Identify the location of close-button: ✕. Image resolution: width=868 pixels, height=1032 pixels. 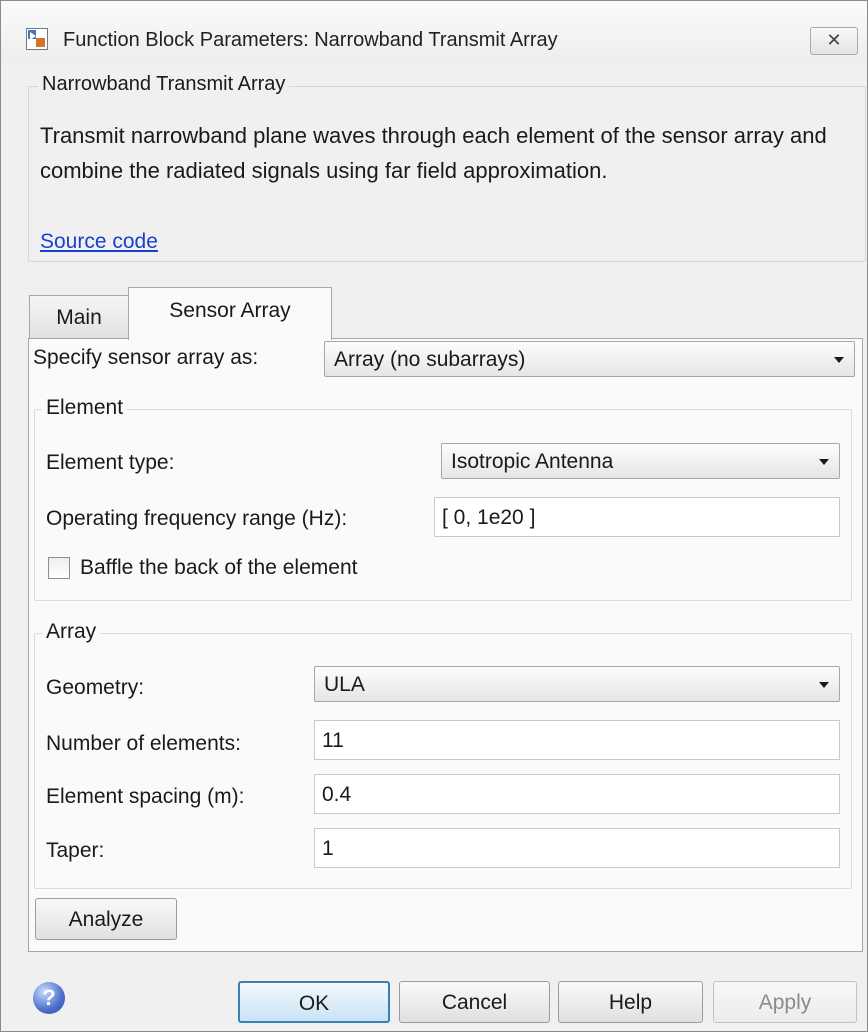
(834, 41).